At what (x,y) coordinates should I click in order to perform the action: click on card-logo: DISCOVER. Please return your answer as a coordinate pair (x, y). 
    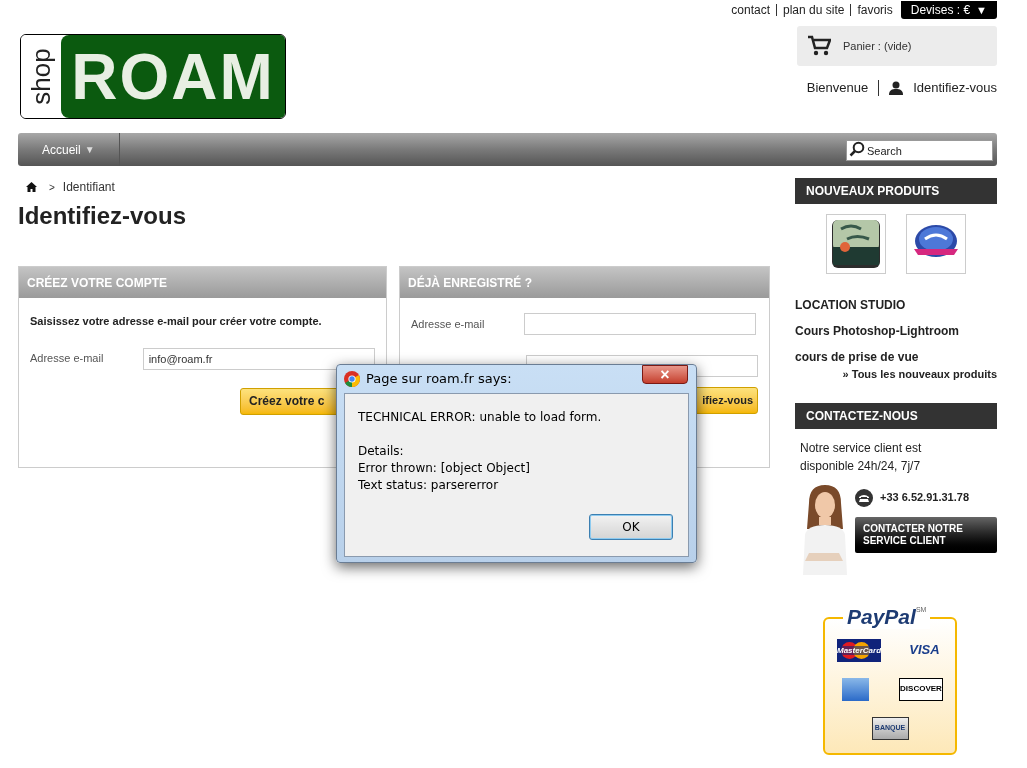
    Looking at the image, I should click on (921, 689).